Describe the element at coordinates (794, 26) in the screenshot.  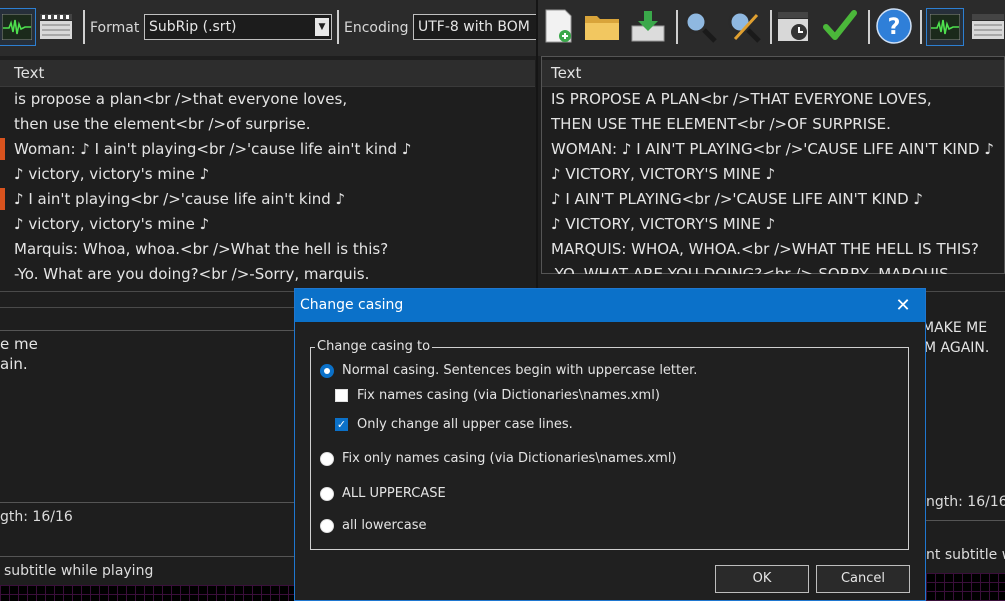
I see `video-sync-icon` at that location.